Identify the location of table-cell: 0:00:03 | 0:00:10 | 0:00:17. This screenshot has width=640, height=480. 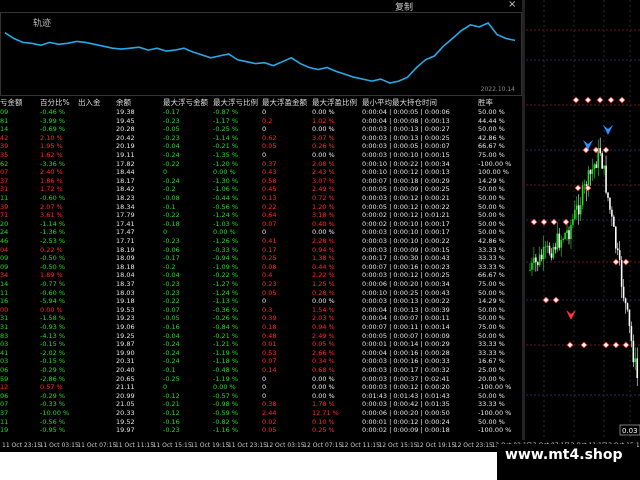
(406, 232).